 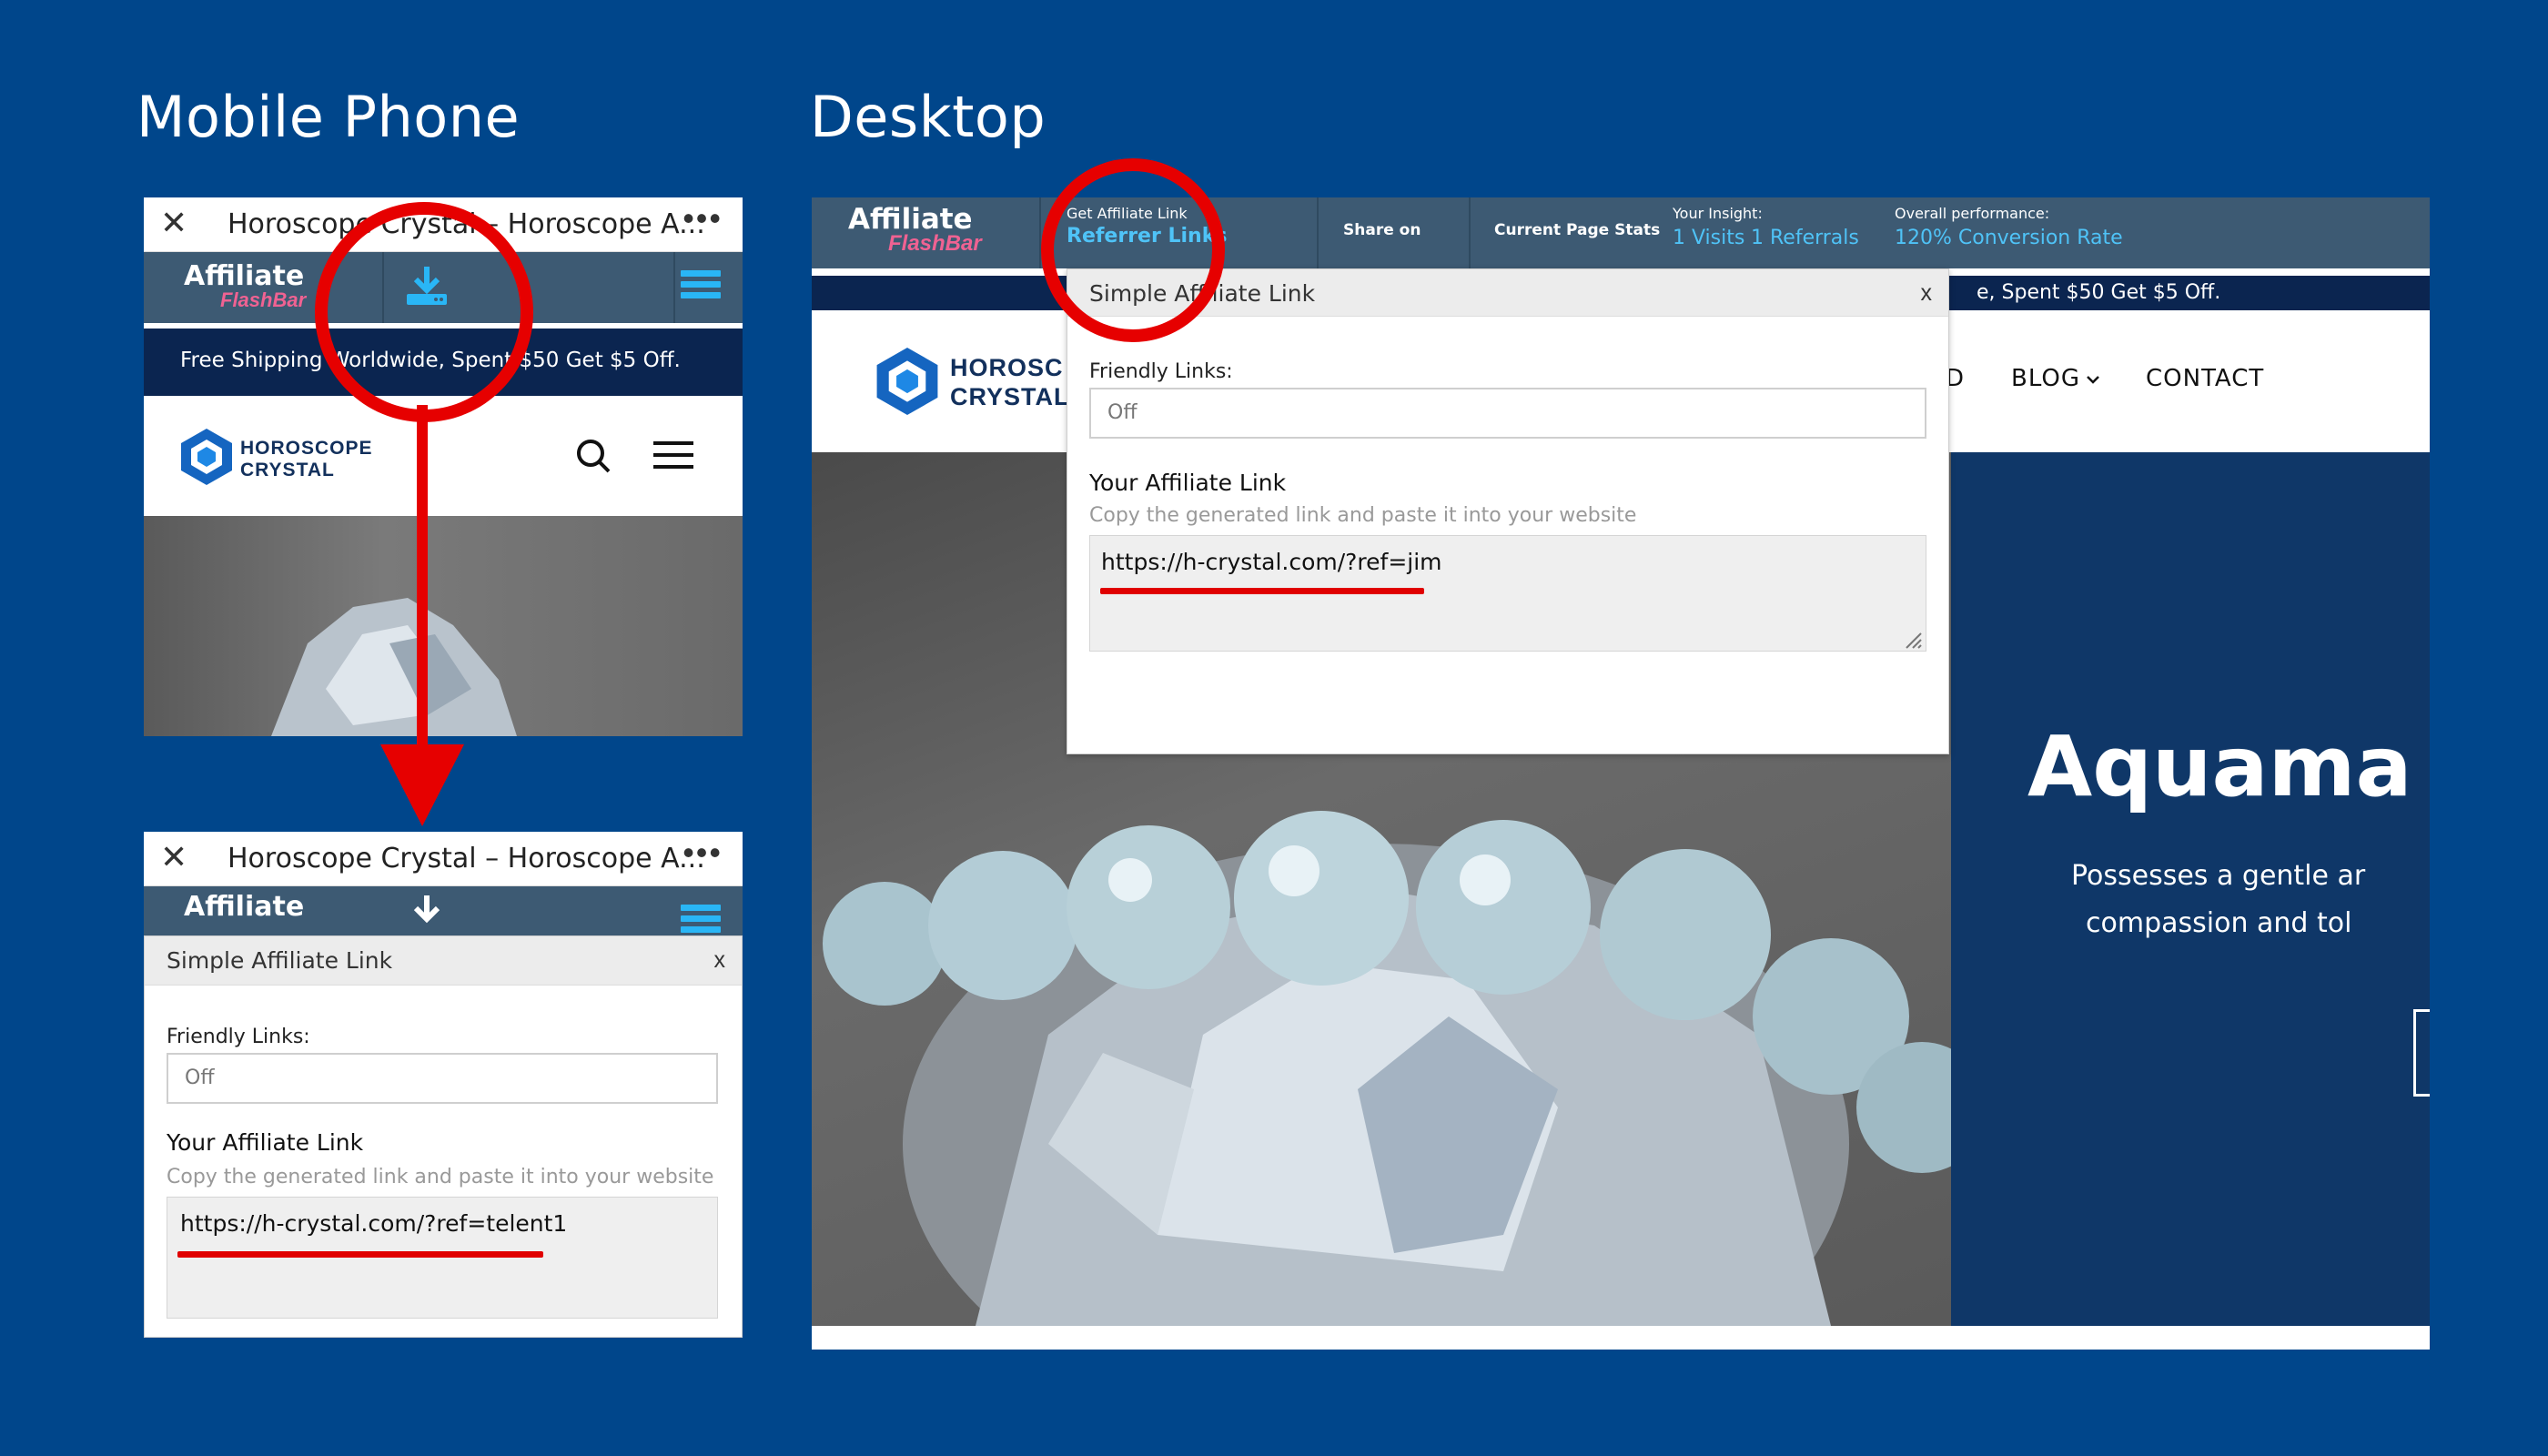 I want to click on current-page-stats-label: Current Page Stats, so click(x=1577, y=230).